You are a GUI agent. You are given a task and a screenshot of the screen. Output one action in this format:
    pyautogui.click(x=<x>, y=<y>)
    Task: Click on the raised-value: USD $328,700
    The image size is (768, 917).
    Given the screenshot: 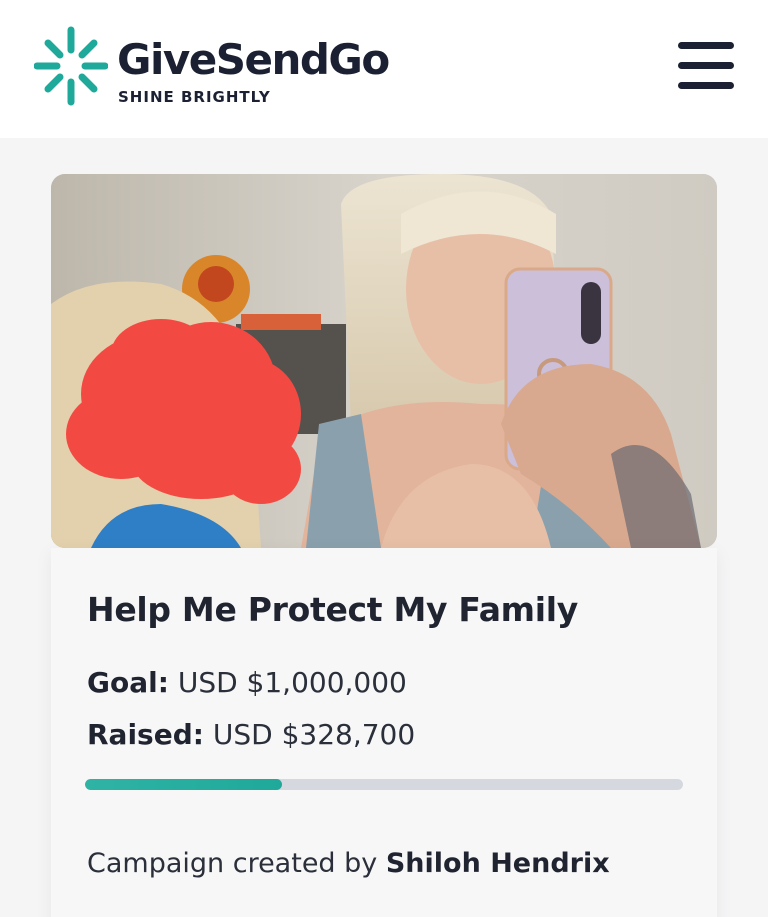 What is the action you would take?
    pyautogui.click(x=314, y=734)
    